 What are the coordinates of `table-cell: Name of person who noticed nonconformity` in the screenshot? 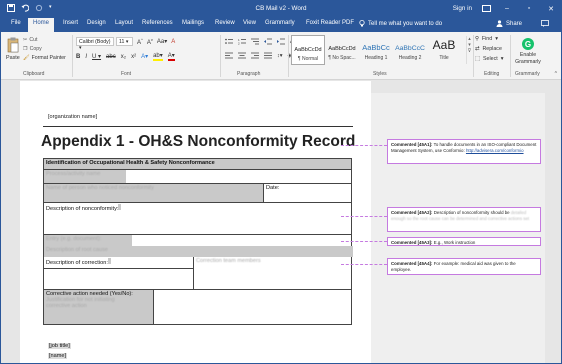 It's located at (154, 193).